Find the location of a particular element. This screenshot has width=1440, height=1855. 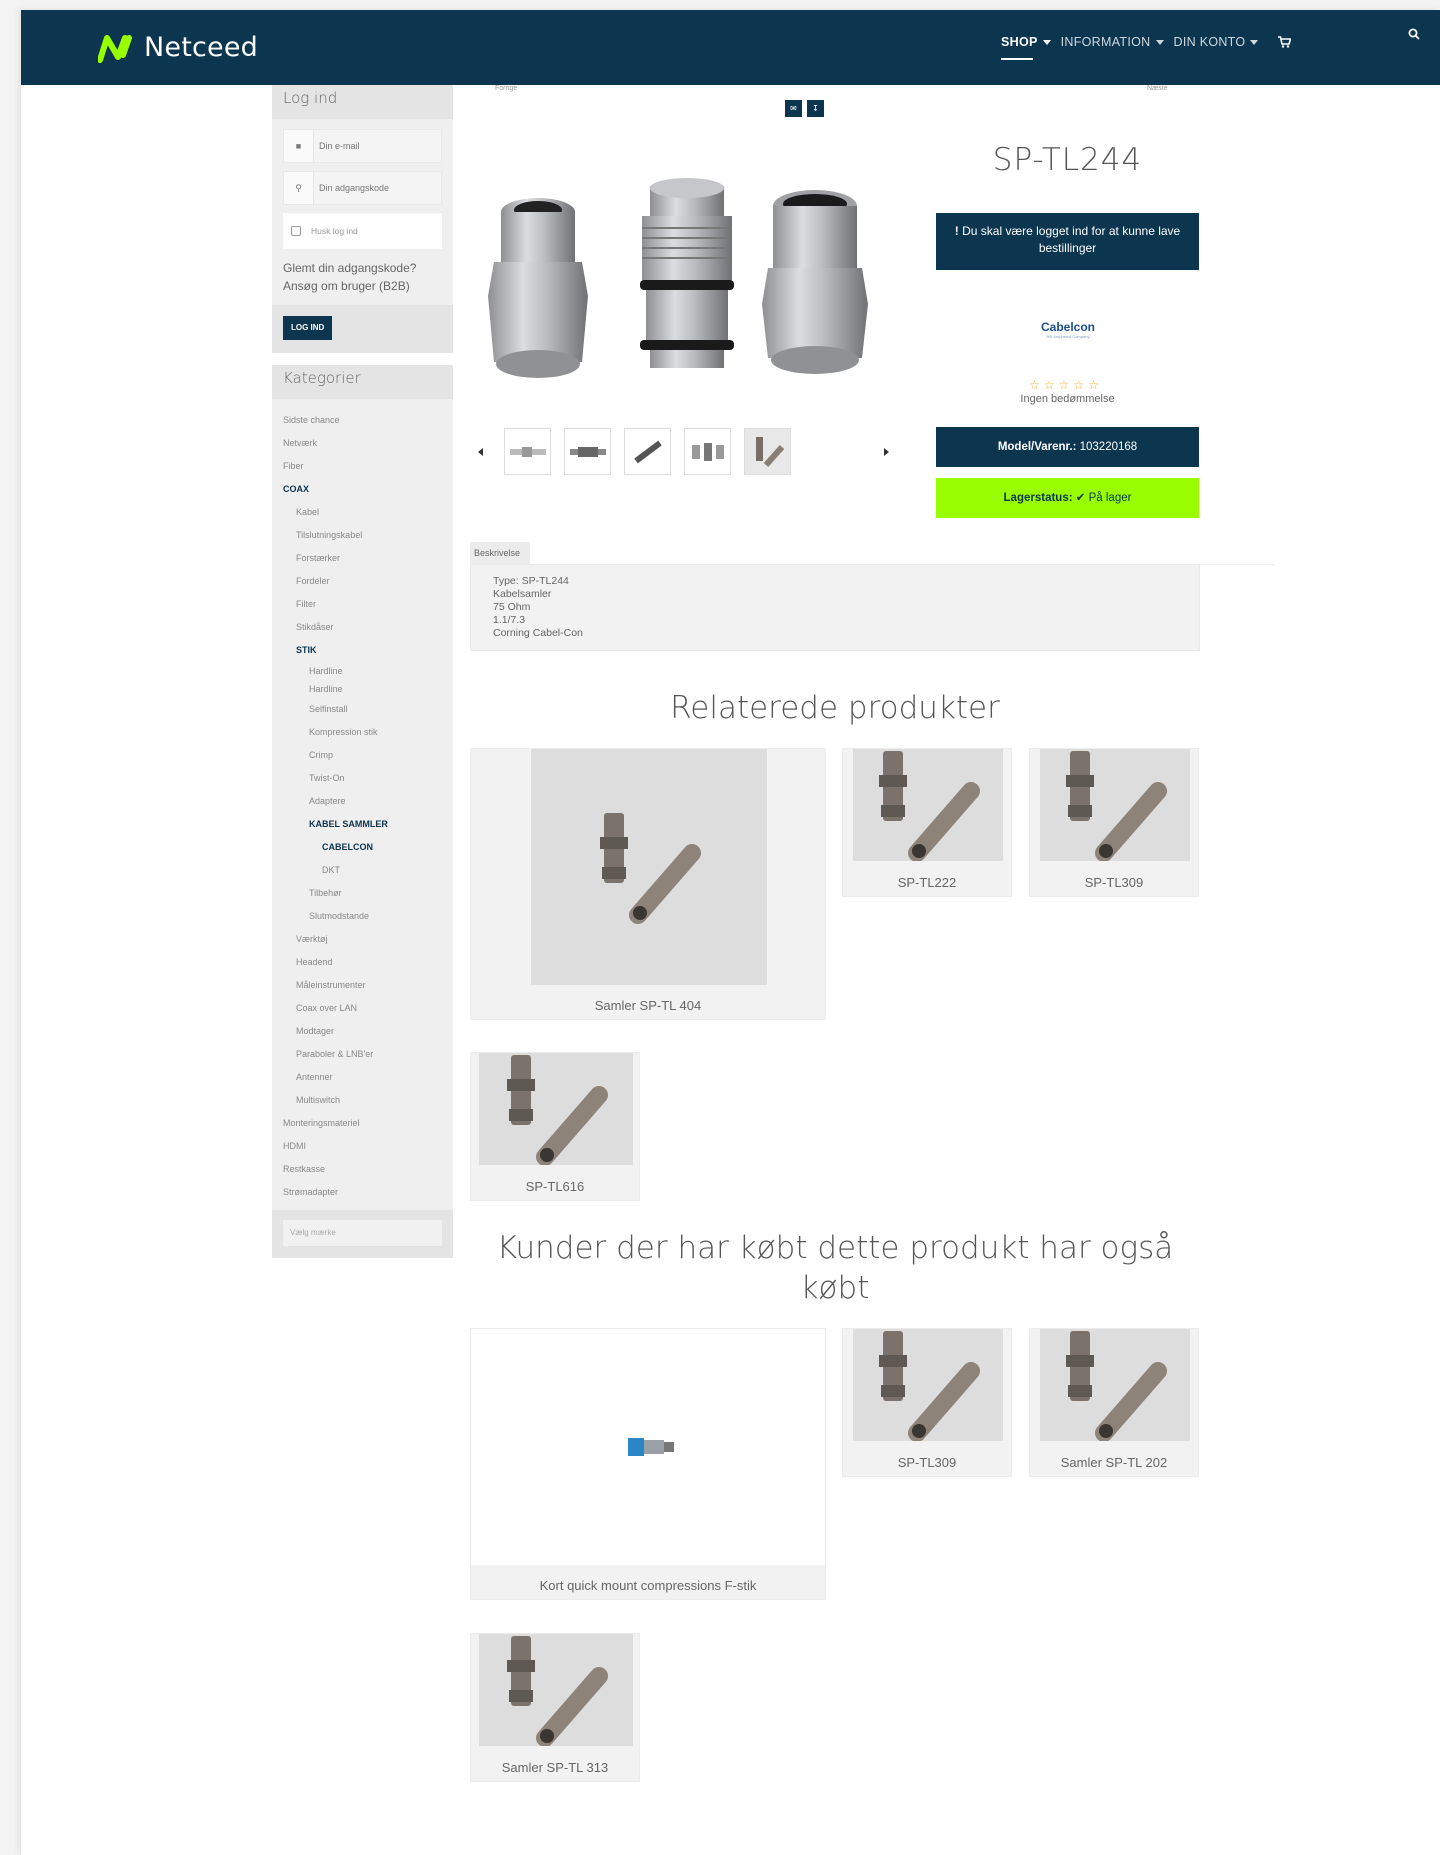

category-item: Multiswitch is located at coordinates (362, 1100).